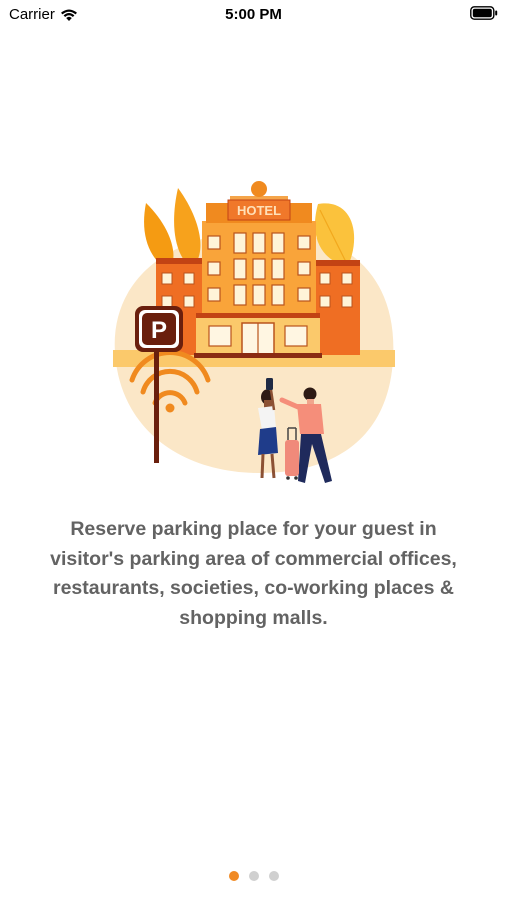 This screenshot has height=900, width=507. I want to click on battery-icon, so click(484, 15).